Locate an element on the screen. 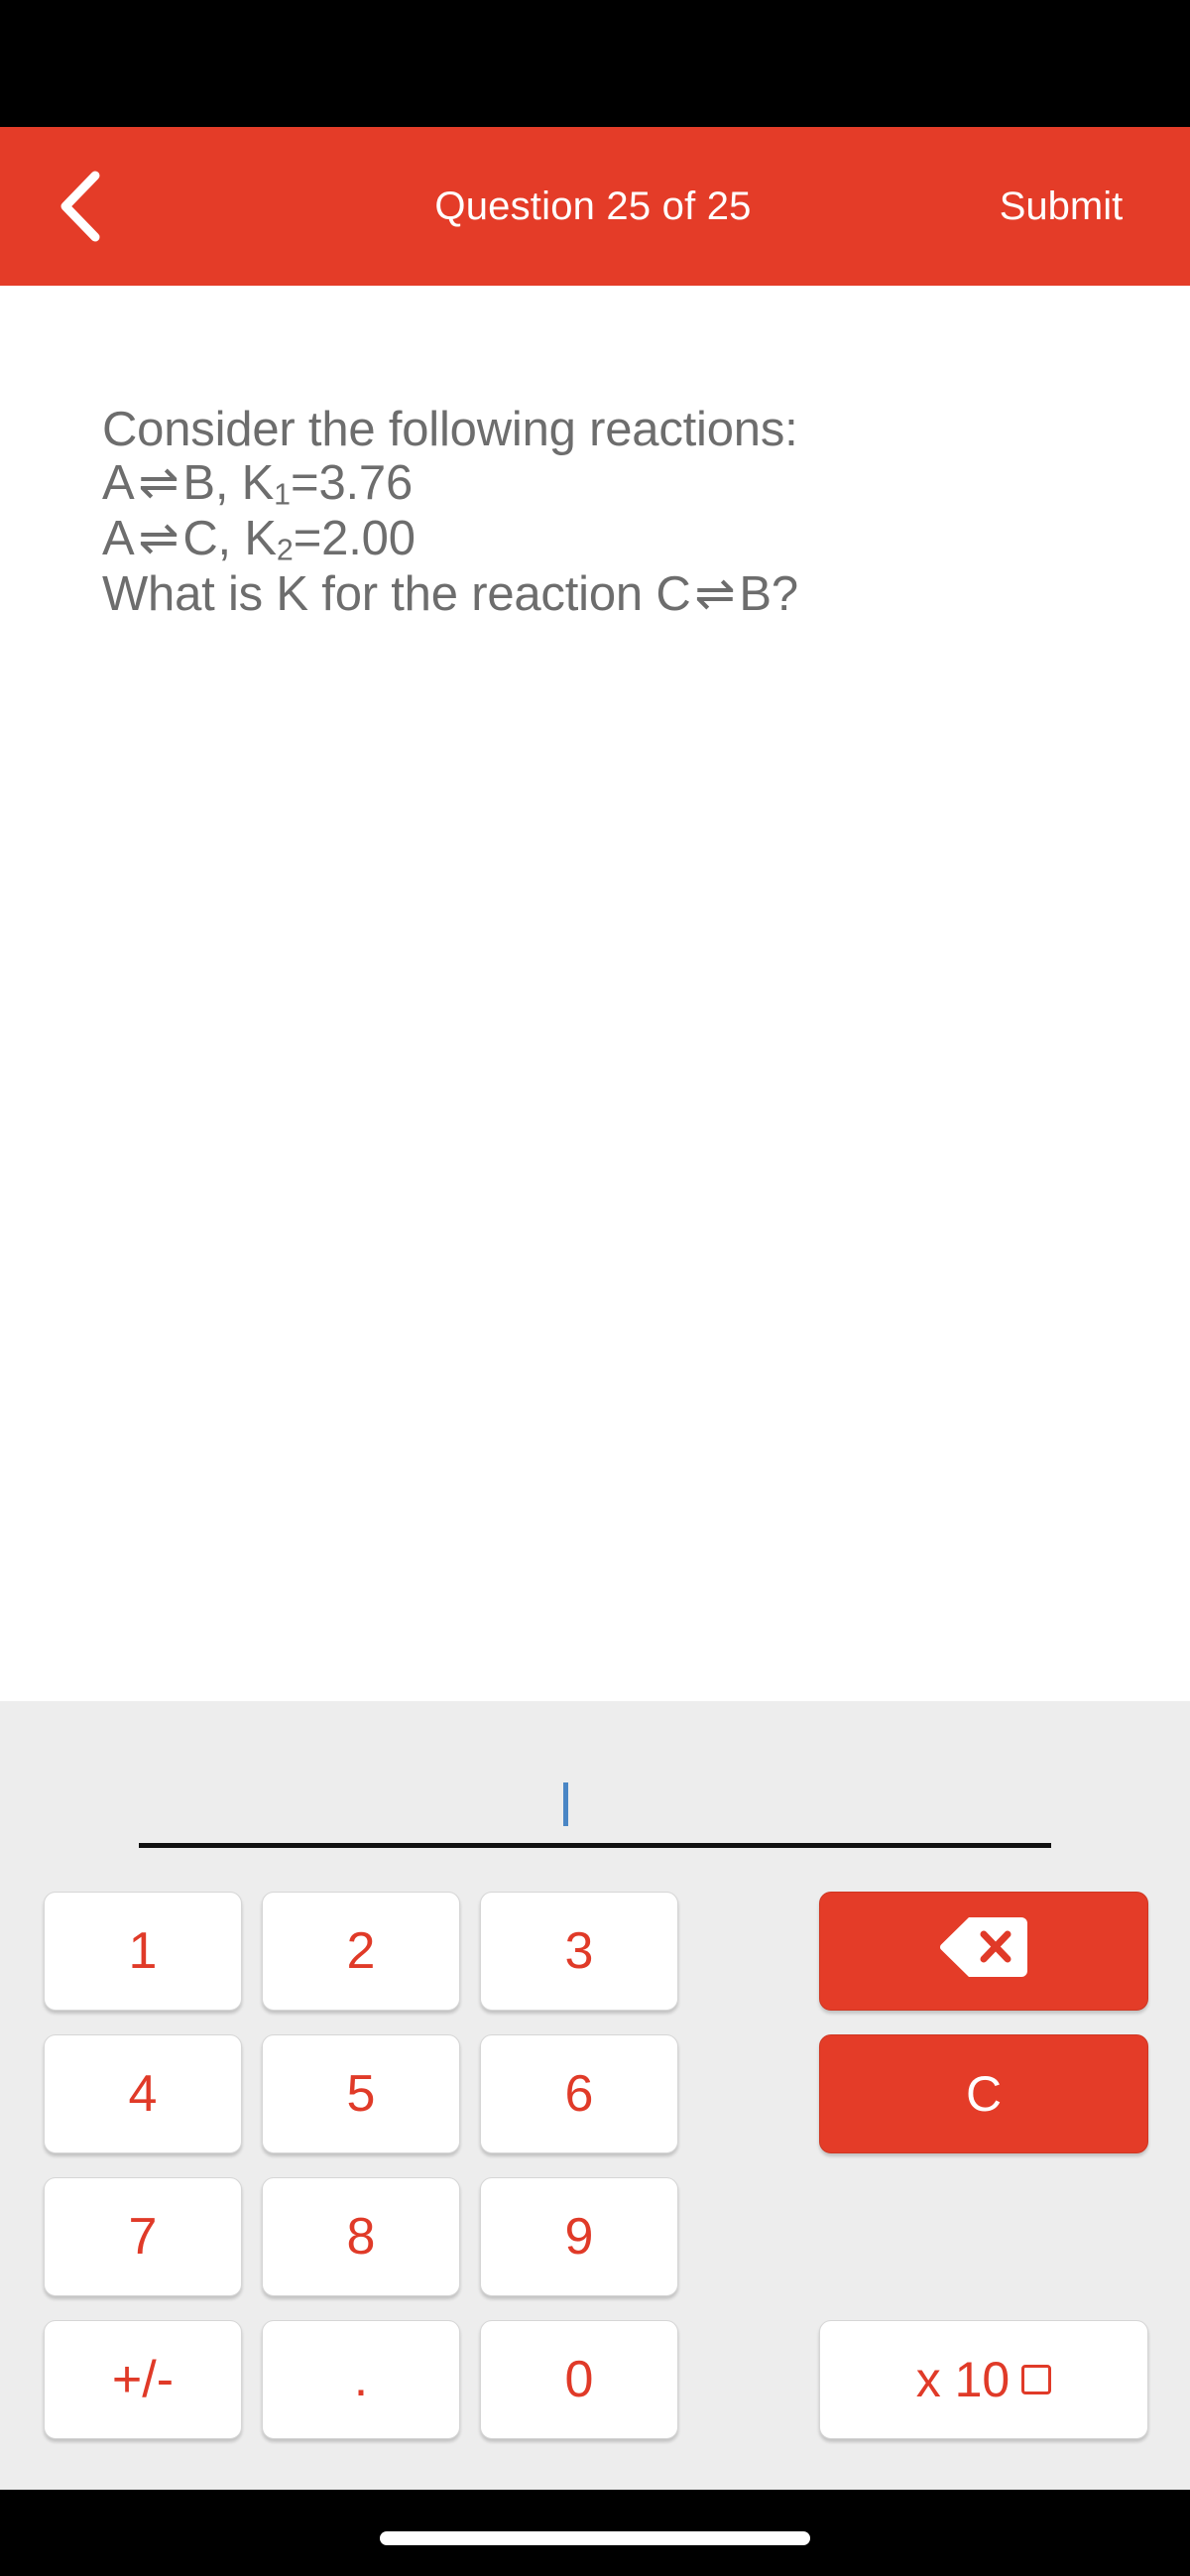 This screenshot has width=1190, height=2576. reaction-line-1: A⇌B, K1=3.76 is located at coordinates (613, 484).